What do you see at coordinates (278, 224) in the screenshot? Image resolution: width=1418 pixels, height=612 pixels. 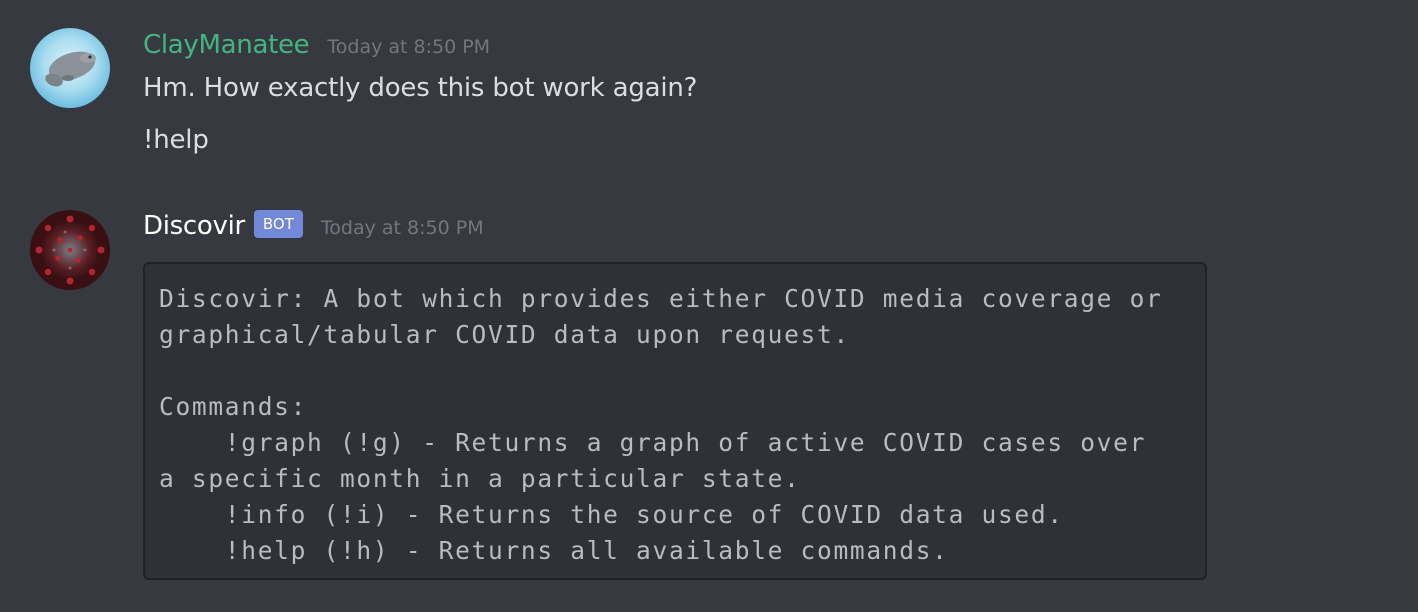 I see `bot-badge: BOT` at bounding box center [278, 224].